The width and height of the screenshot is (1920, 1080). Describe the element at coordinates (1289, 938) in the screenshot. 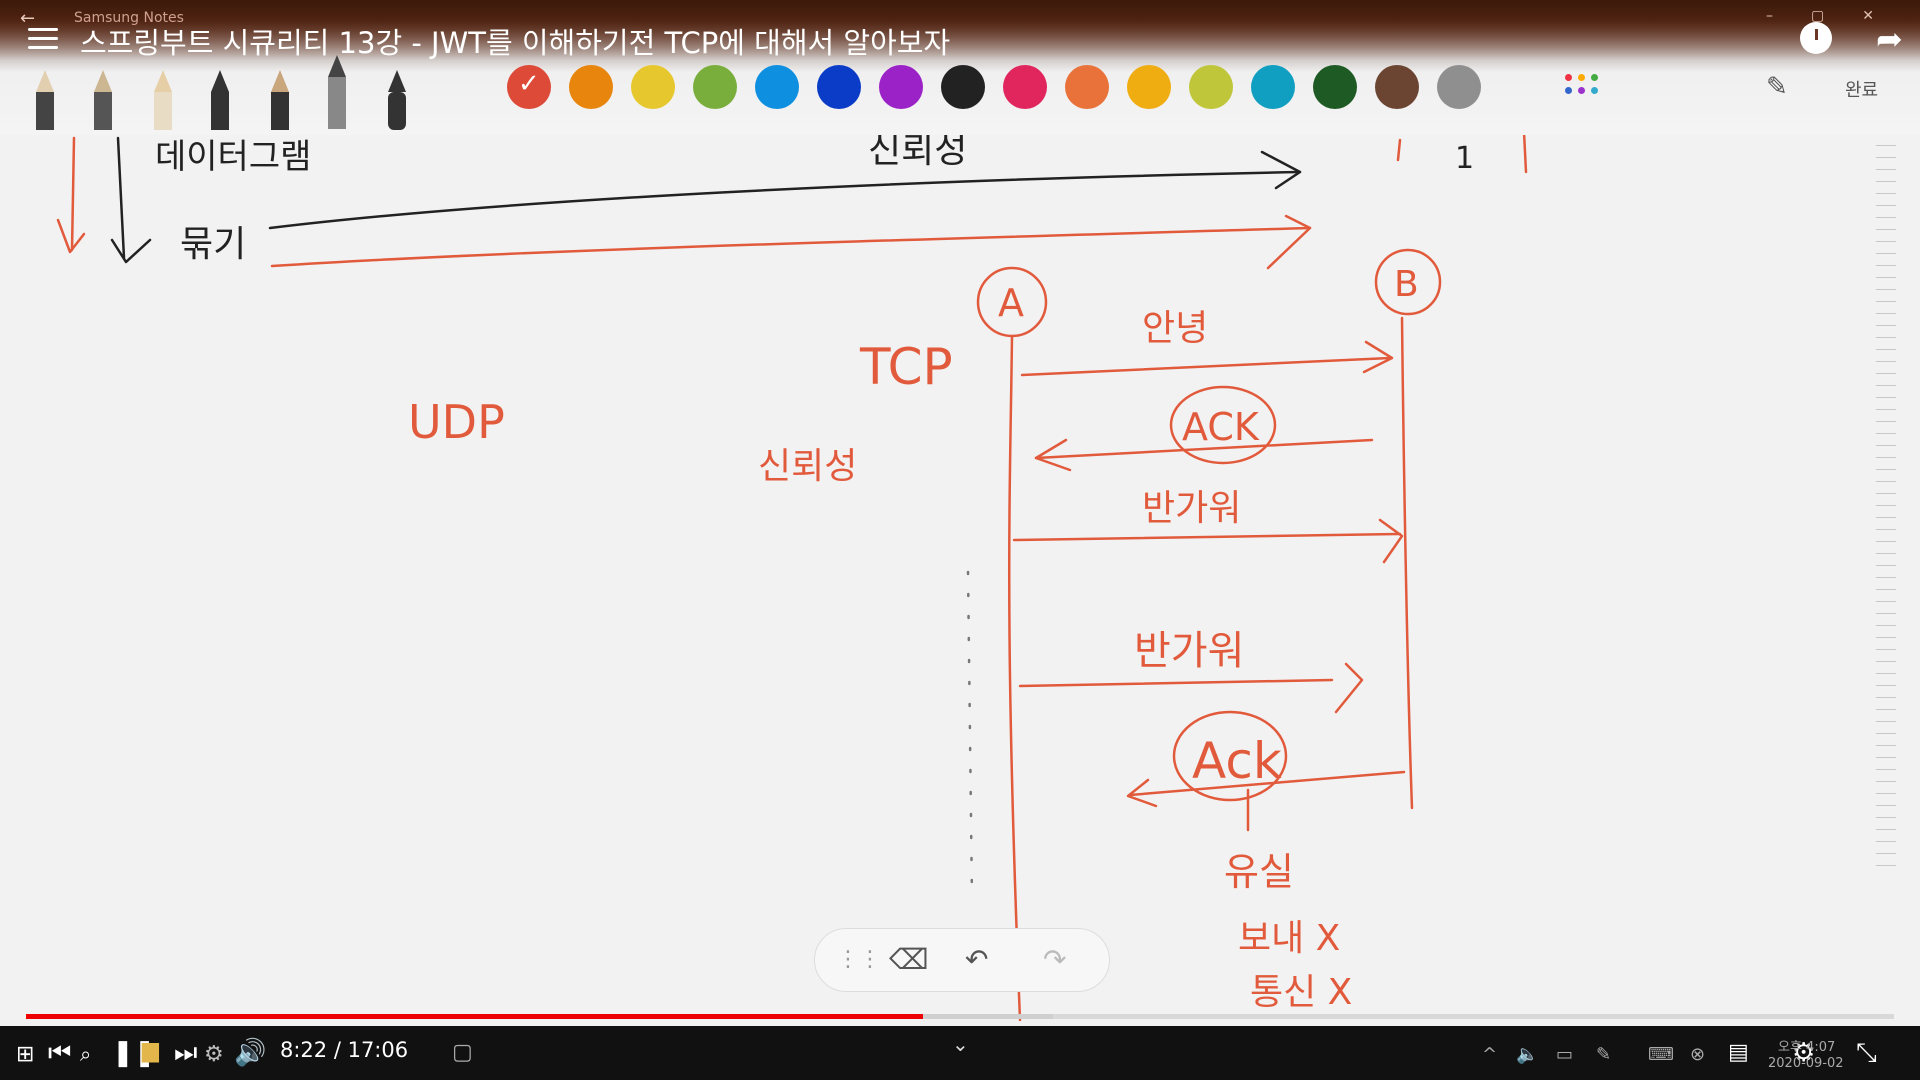

I see `resend-note: 보내 X` at that location.